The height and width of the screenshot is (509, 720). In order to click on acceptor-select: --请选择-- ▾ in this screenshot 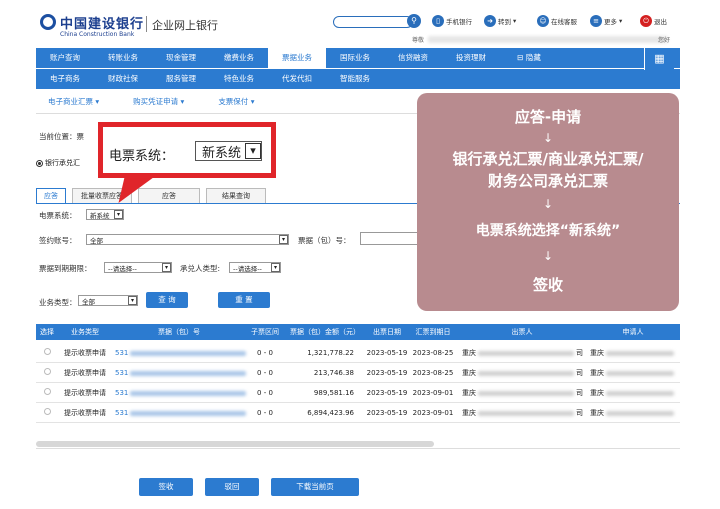, I will do `click(255, 267)`.